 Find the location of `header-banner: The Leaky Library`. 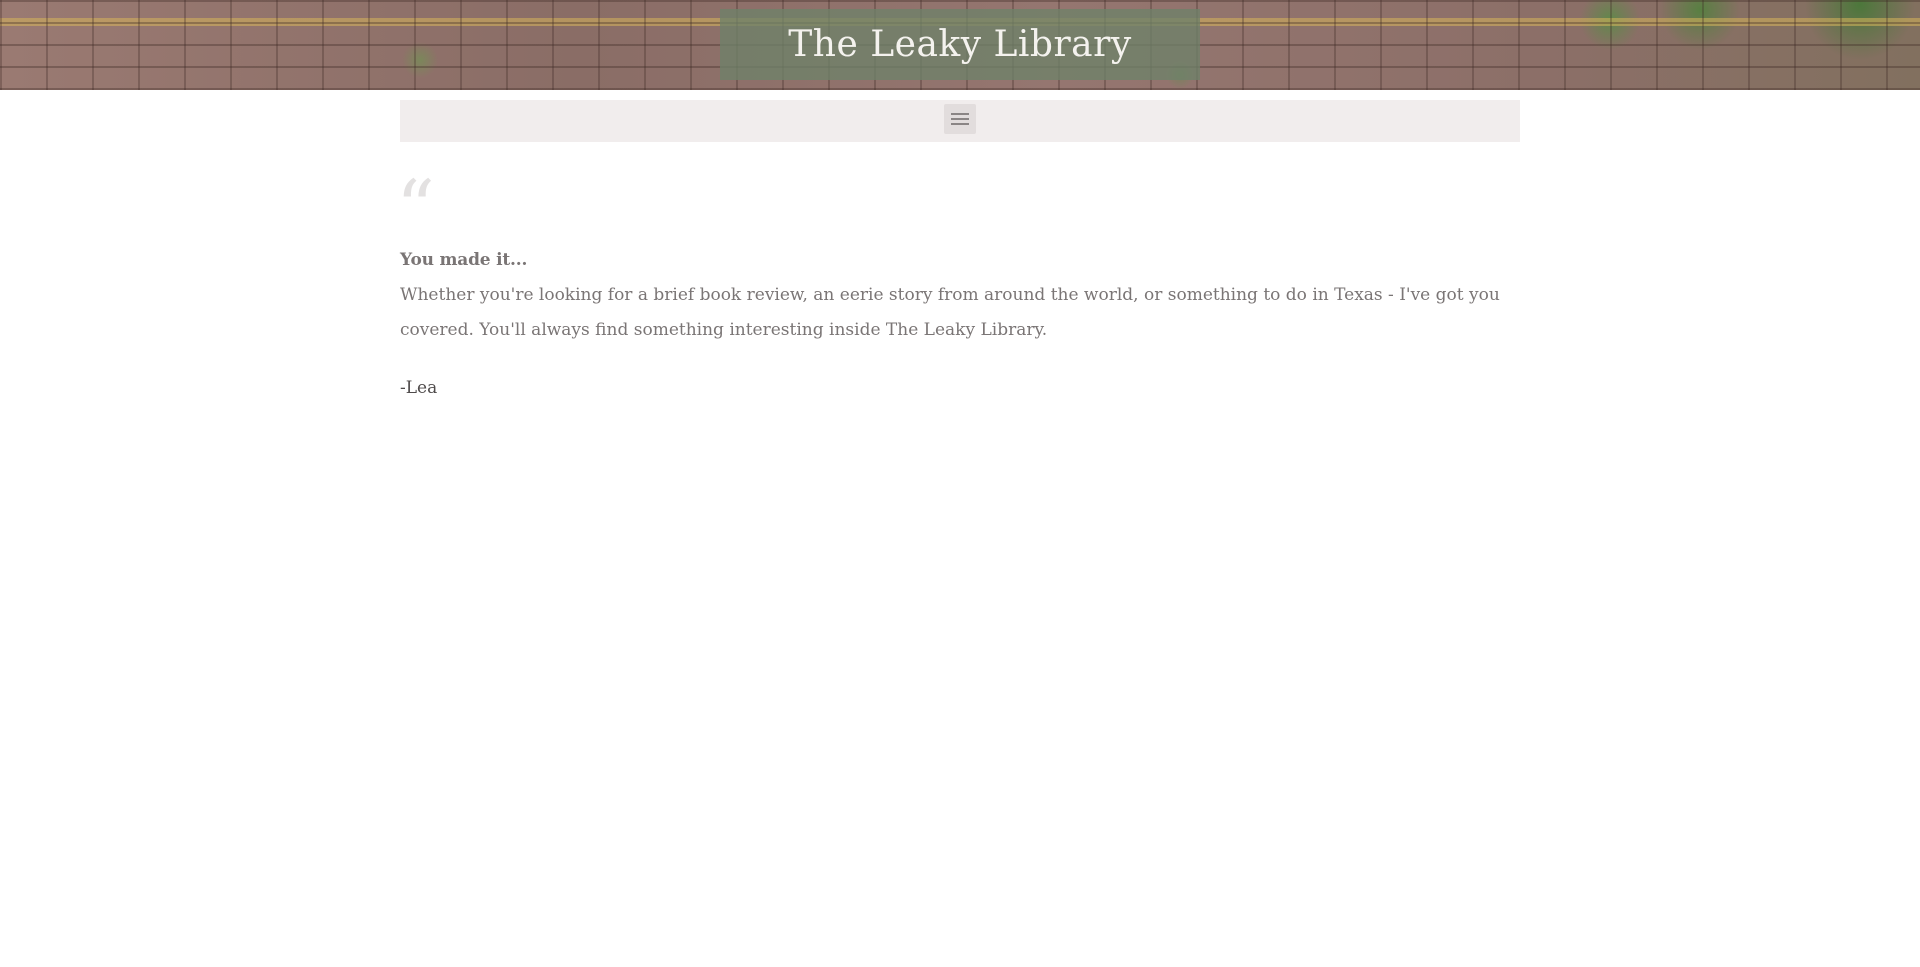

header-banner: The Leaky Library is located at coordinates (960, 45).